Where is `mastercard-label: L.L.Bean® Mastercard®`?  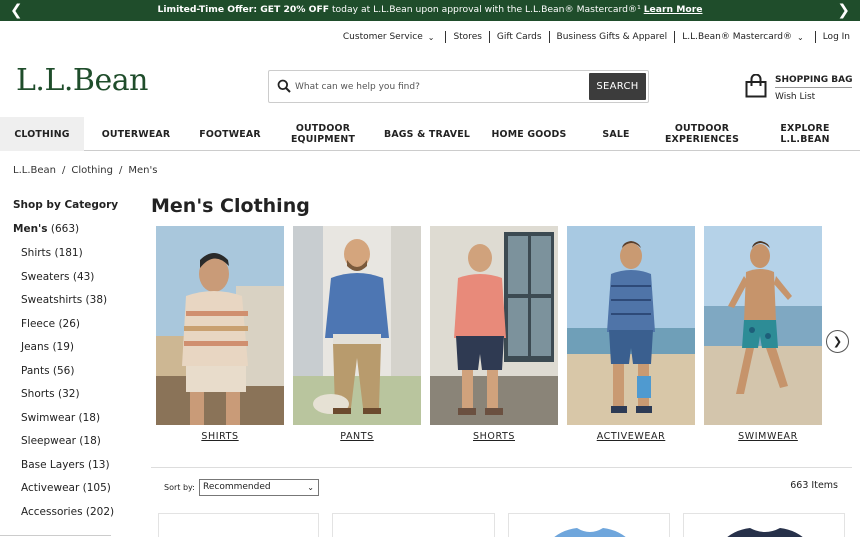 mastercard-label: L.L.Bean® Mastercard® is located at coordinates (737, 37).